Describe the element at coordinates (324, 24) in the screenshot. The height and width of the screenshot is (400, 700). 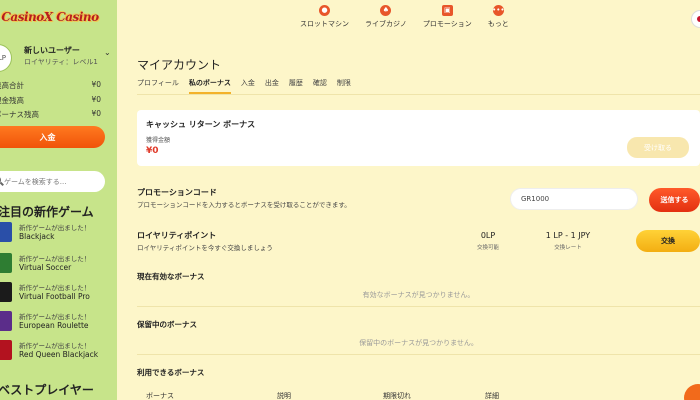
I see `nav-label: スロットマシン` at that location.